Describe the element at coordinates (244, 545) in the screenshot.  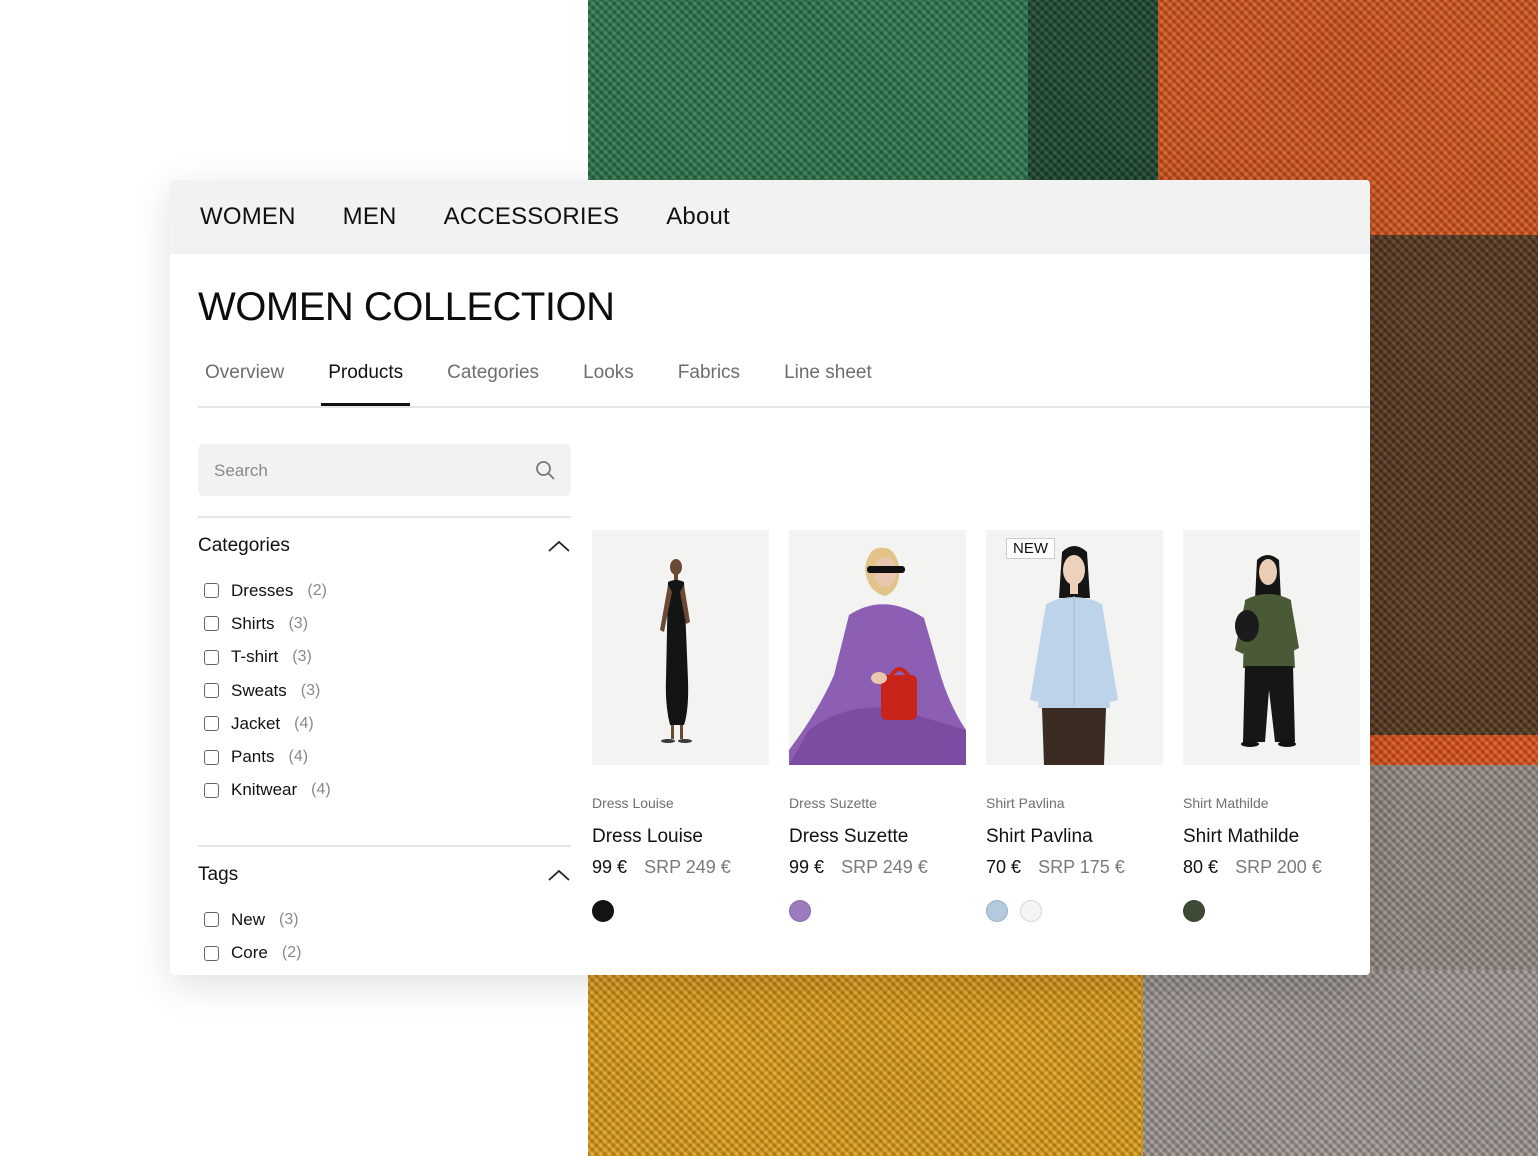
I see `categories-filter-title: Categories` at that location.